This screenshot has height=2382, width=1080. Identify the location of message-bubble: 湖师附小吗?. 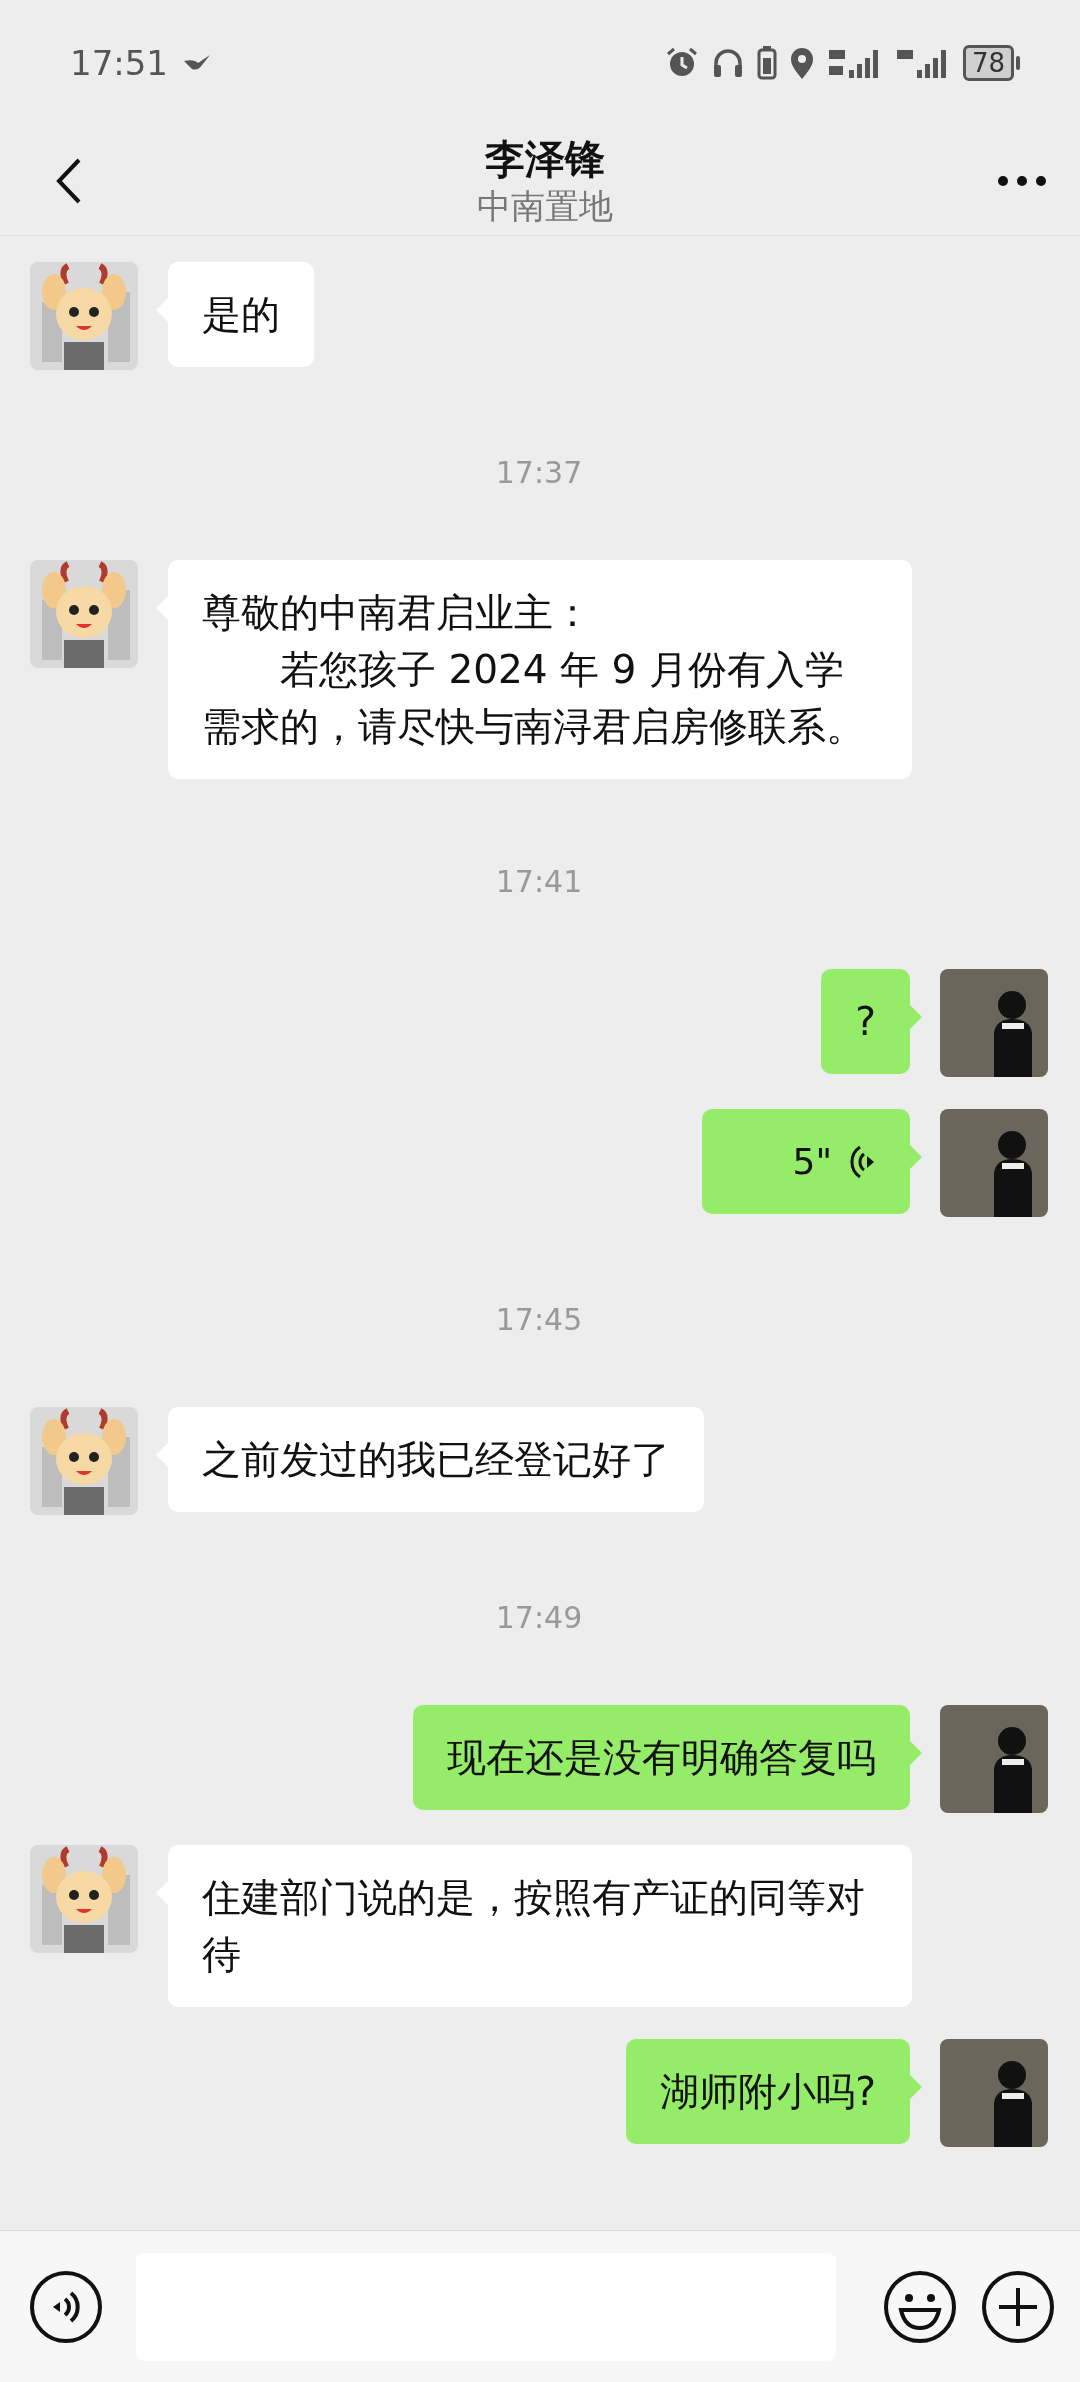
(768, 2091).